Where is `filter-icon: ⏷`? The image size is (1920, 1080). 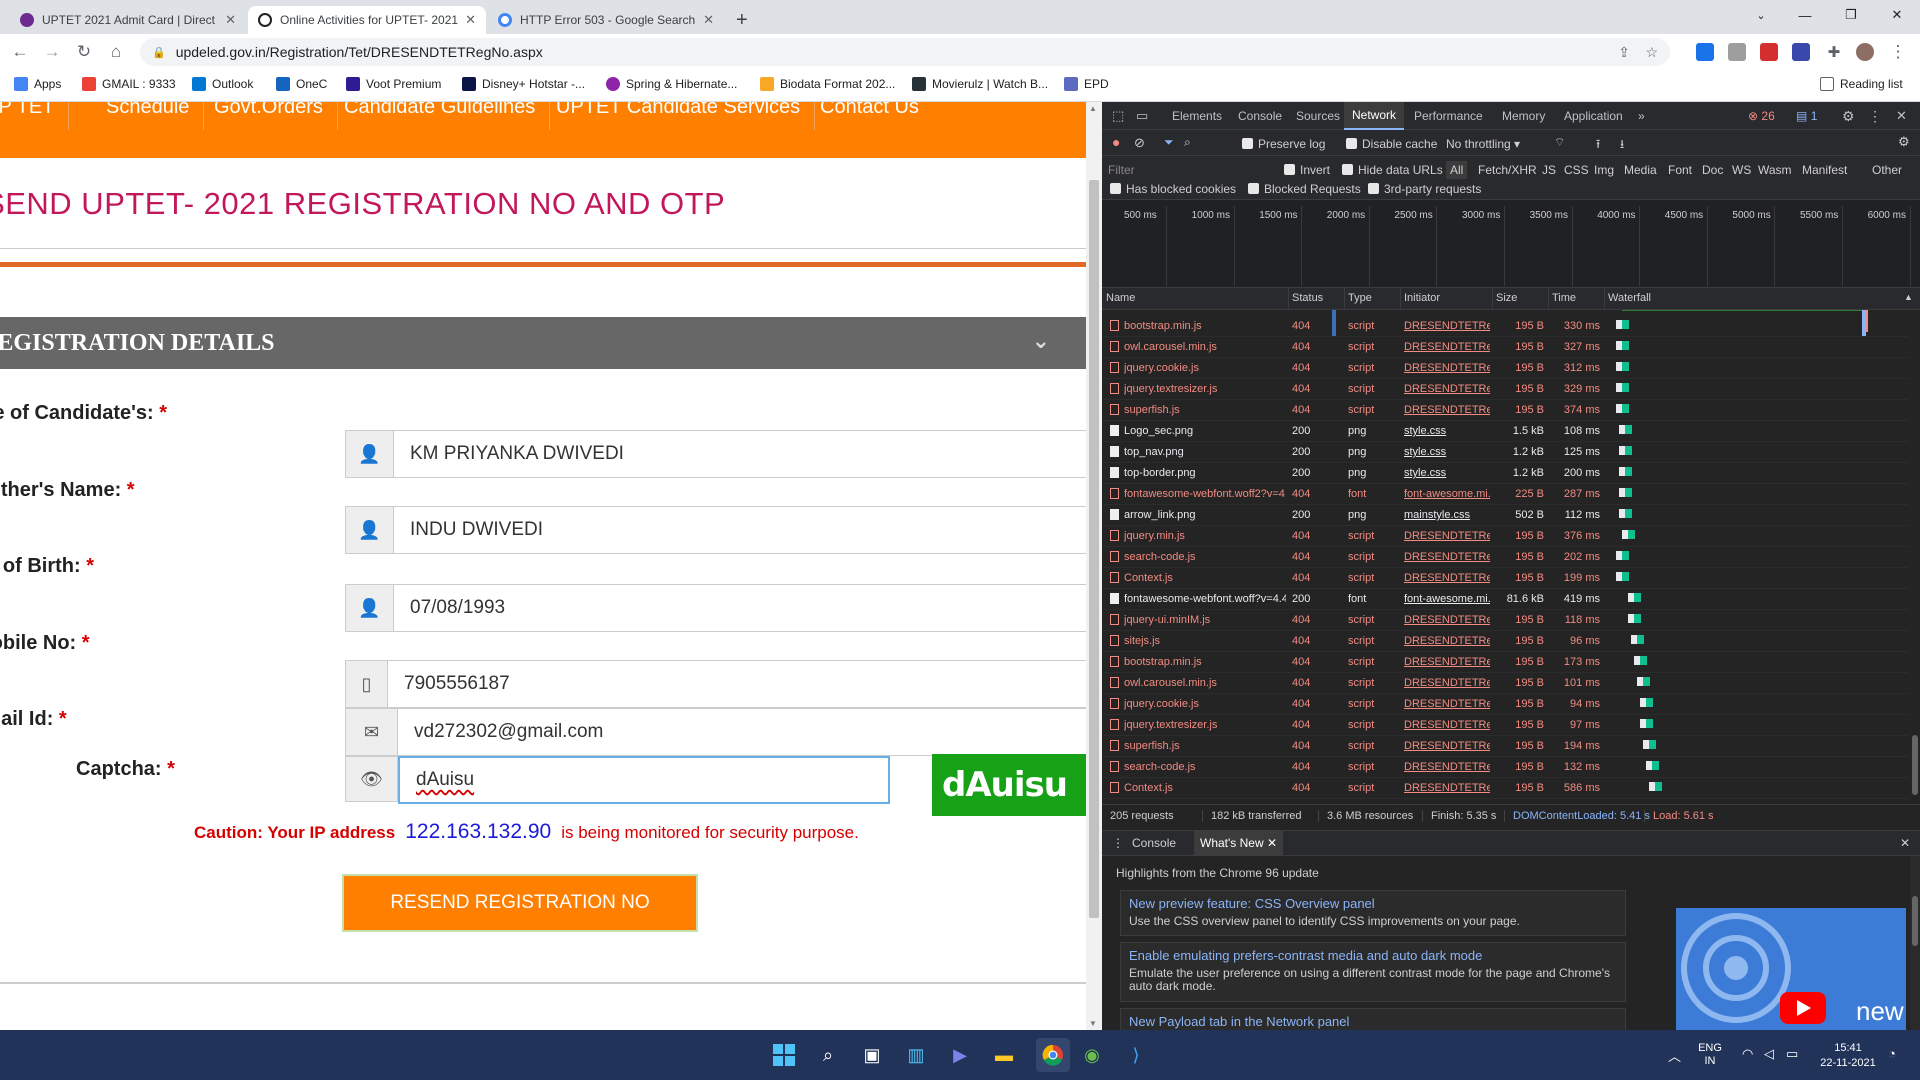 filter-icon: ⏷ is located at coordinates (1169, 142).